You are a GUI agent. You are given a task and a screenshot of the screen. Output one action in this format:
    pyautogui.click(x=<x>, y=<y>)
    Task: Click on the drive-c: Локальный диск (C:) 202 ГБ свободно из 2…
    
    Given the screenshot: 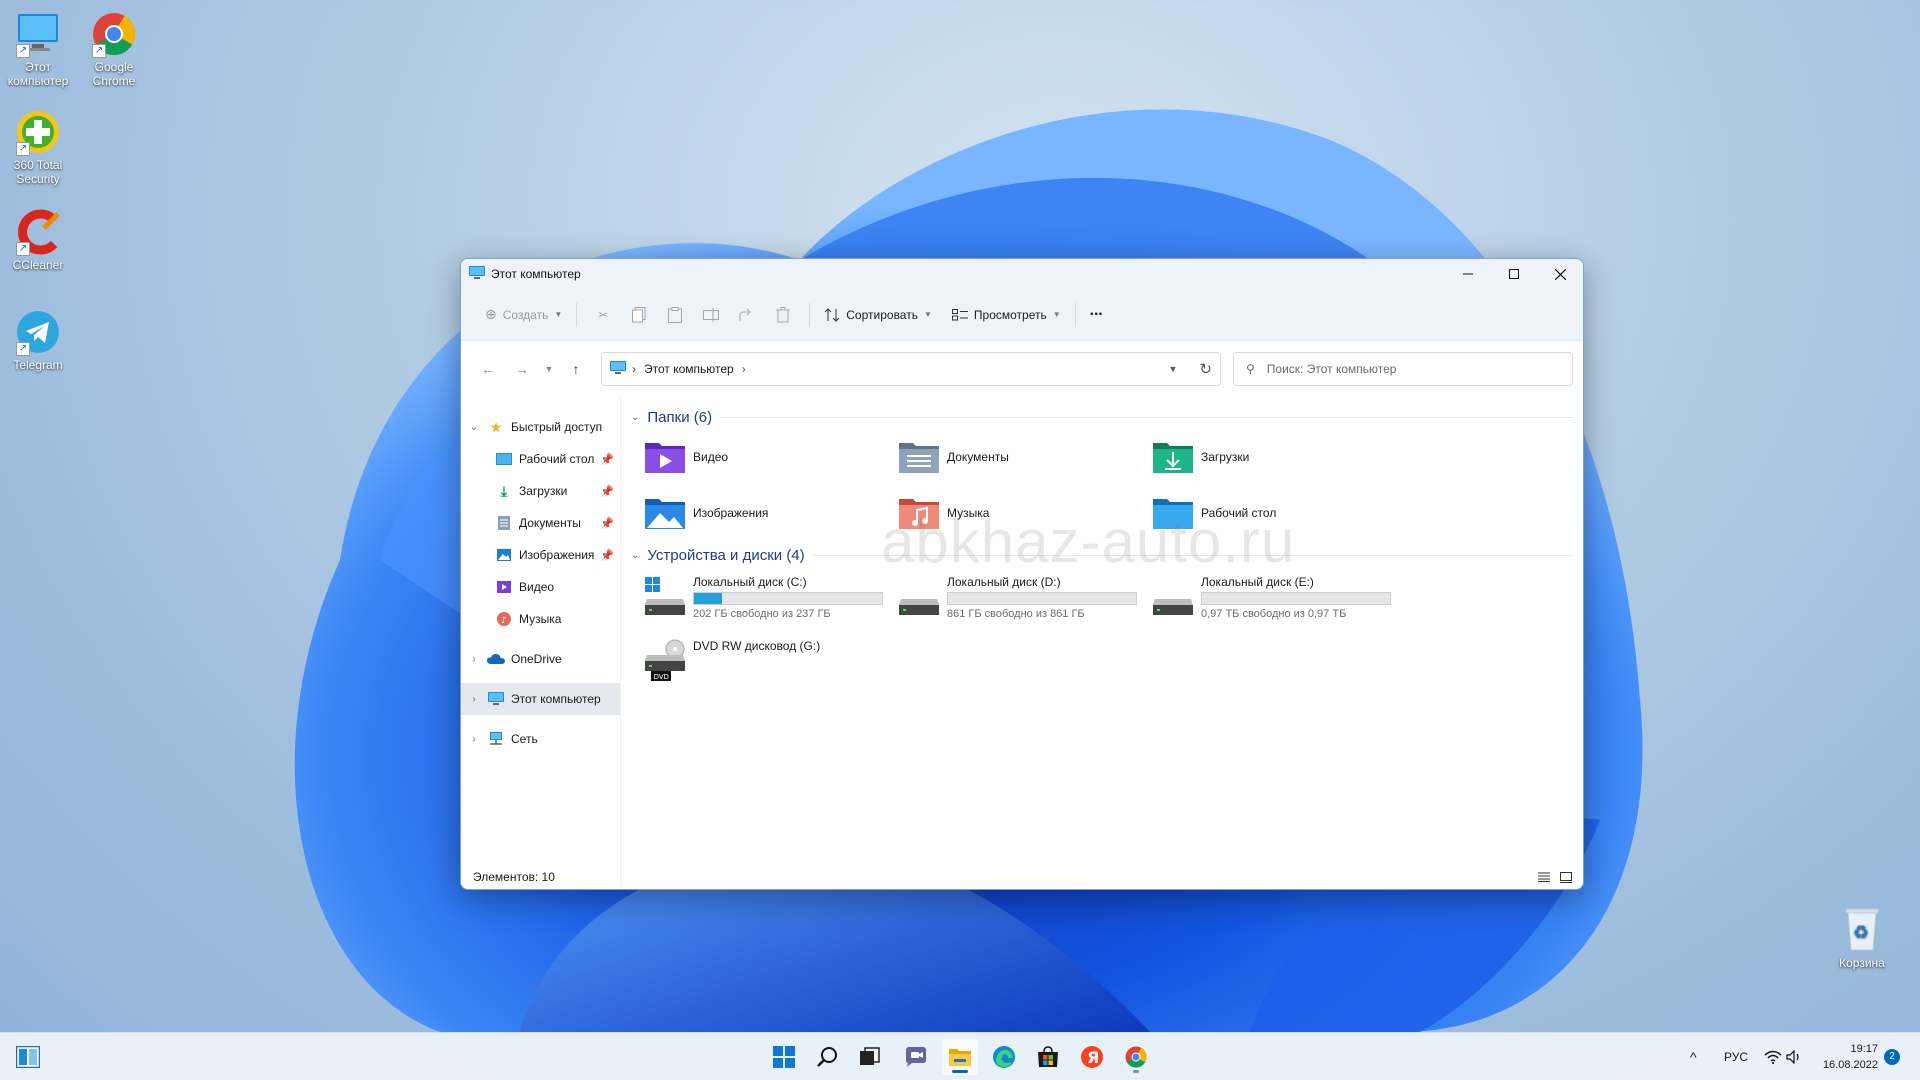 What is the action you would take?
    pyautogui.click(x=770, y=599)
    